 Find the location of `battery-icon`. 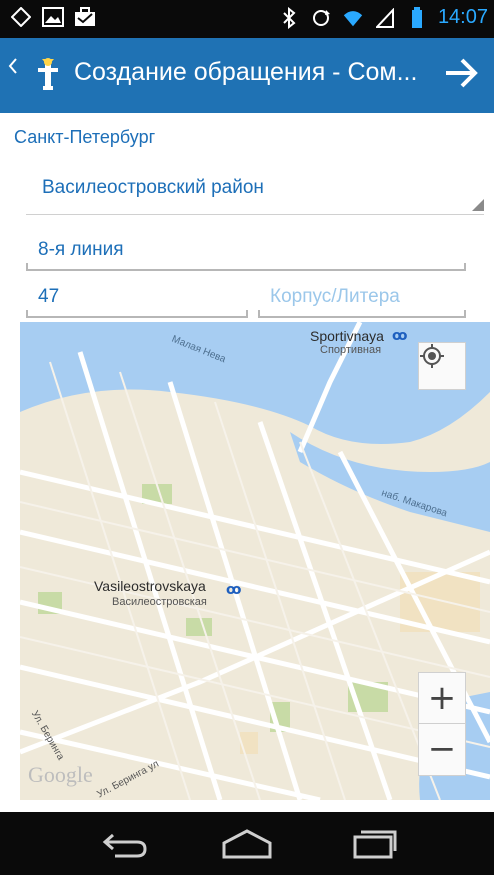

battery-icon is located at coordinates (417, 17).